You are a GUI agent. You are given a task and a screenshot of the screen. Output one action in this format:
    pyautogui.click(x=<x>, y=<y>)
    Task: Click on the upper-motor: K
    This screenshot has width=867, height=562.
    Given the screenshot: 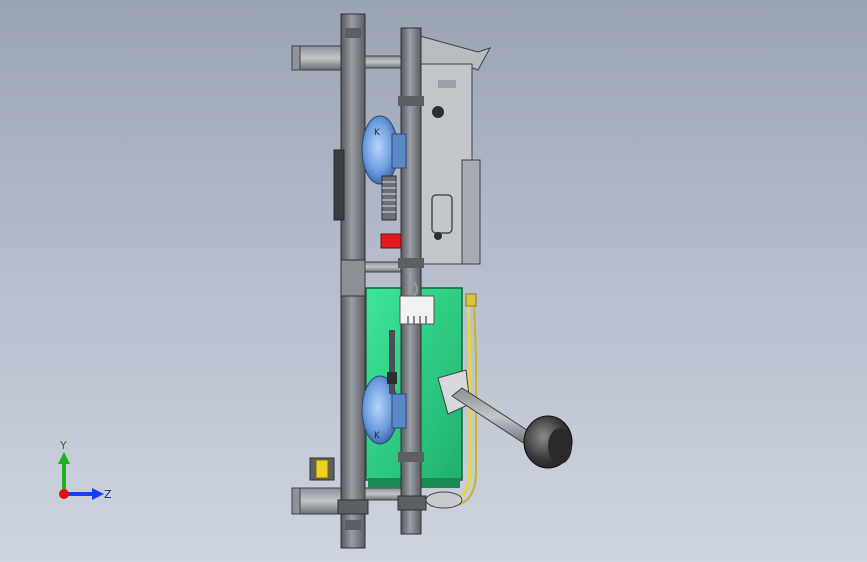 What is the action you would take?
    pyautogui.click(x=384, y=150)
    